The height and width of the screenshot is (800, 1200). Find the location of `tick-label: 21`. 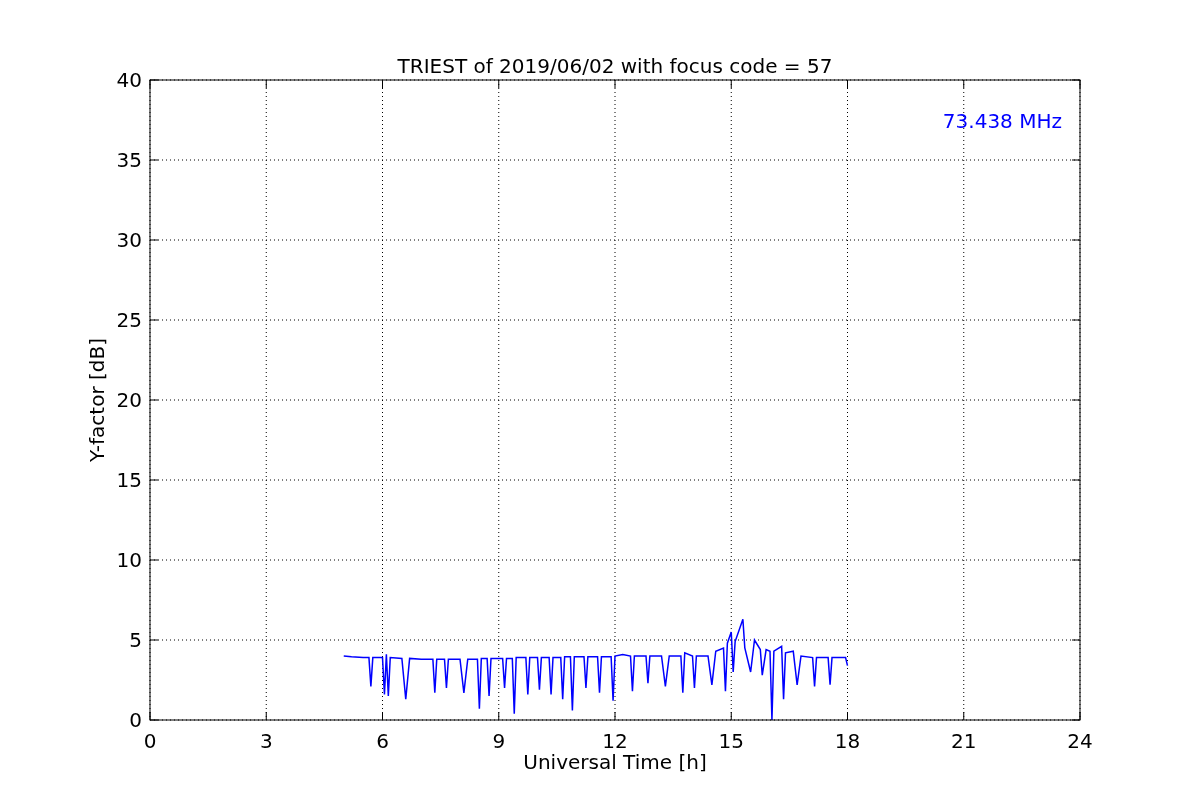

tick-label: 21 is located at coordinates (964, 741).